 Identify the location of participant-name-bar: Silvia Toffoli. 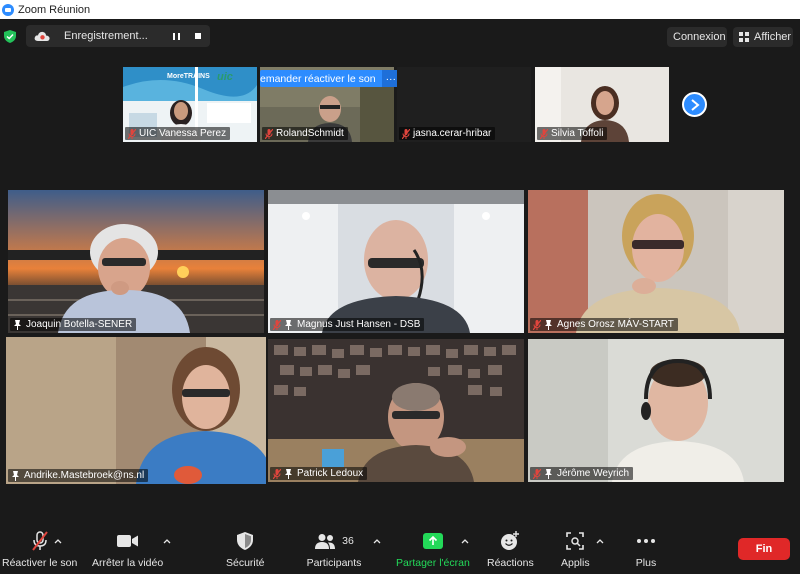
(572, 133).